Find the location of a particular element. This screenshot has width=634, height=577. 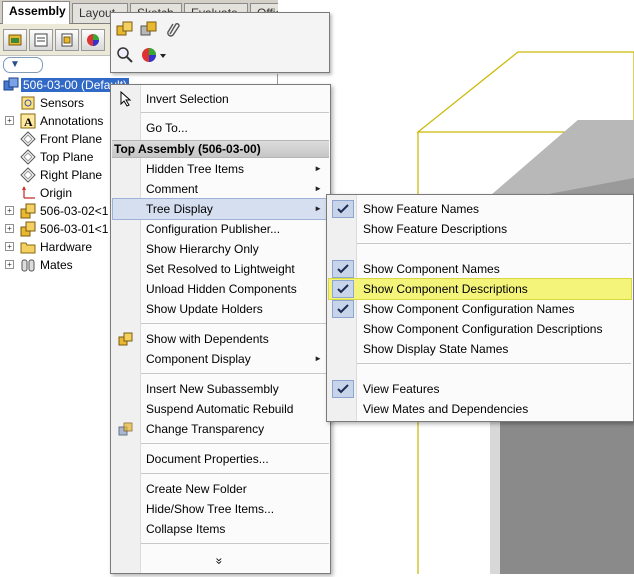

property-manager-tab-button is located at coordinates (41, 40).